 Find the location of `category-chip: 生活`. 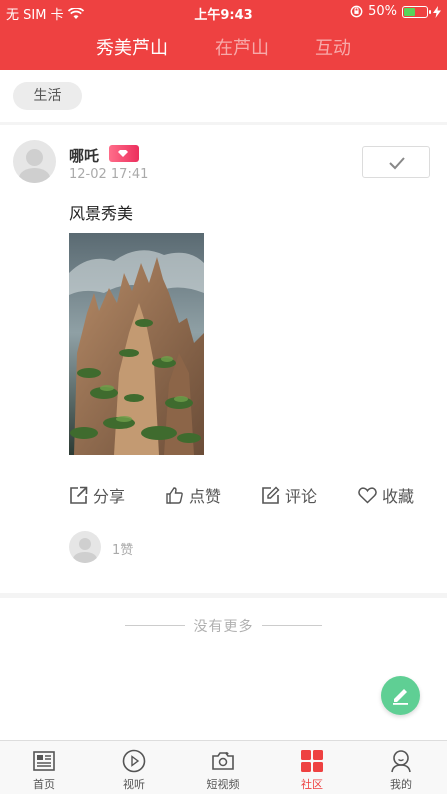

category-chip: 生活 is located at coordinates (47, 96).